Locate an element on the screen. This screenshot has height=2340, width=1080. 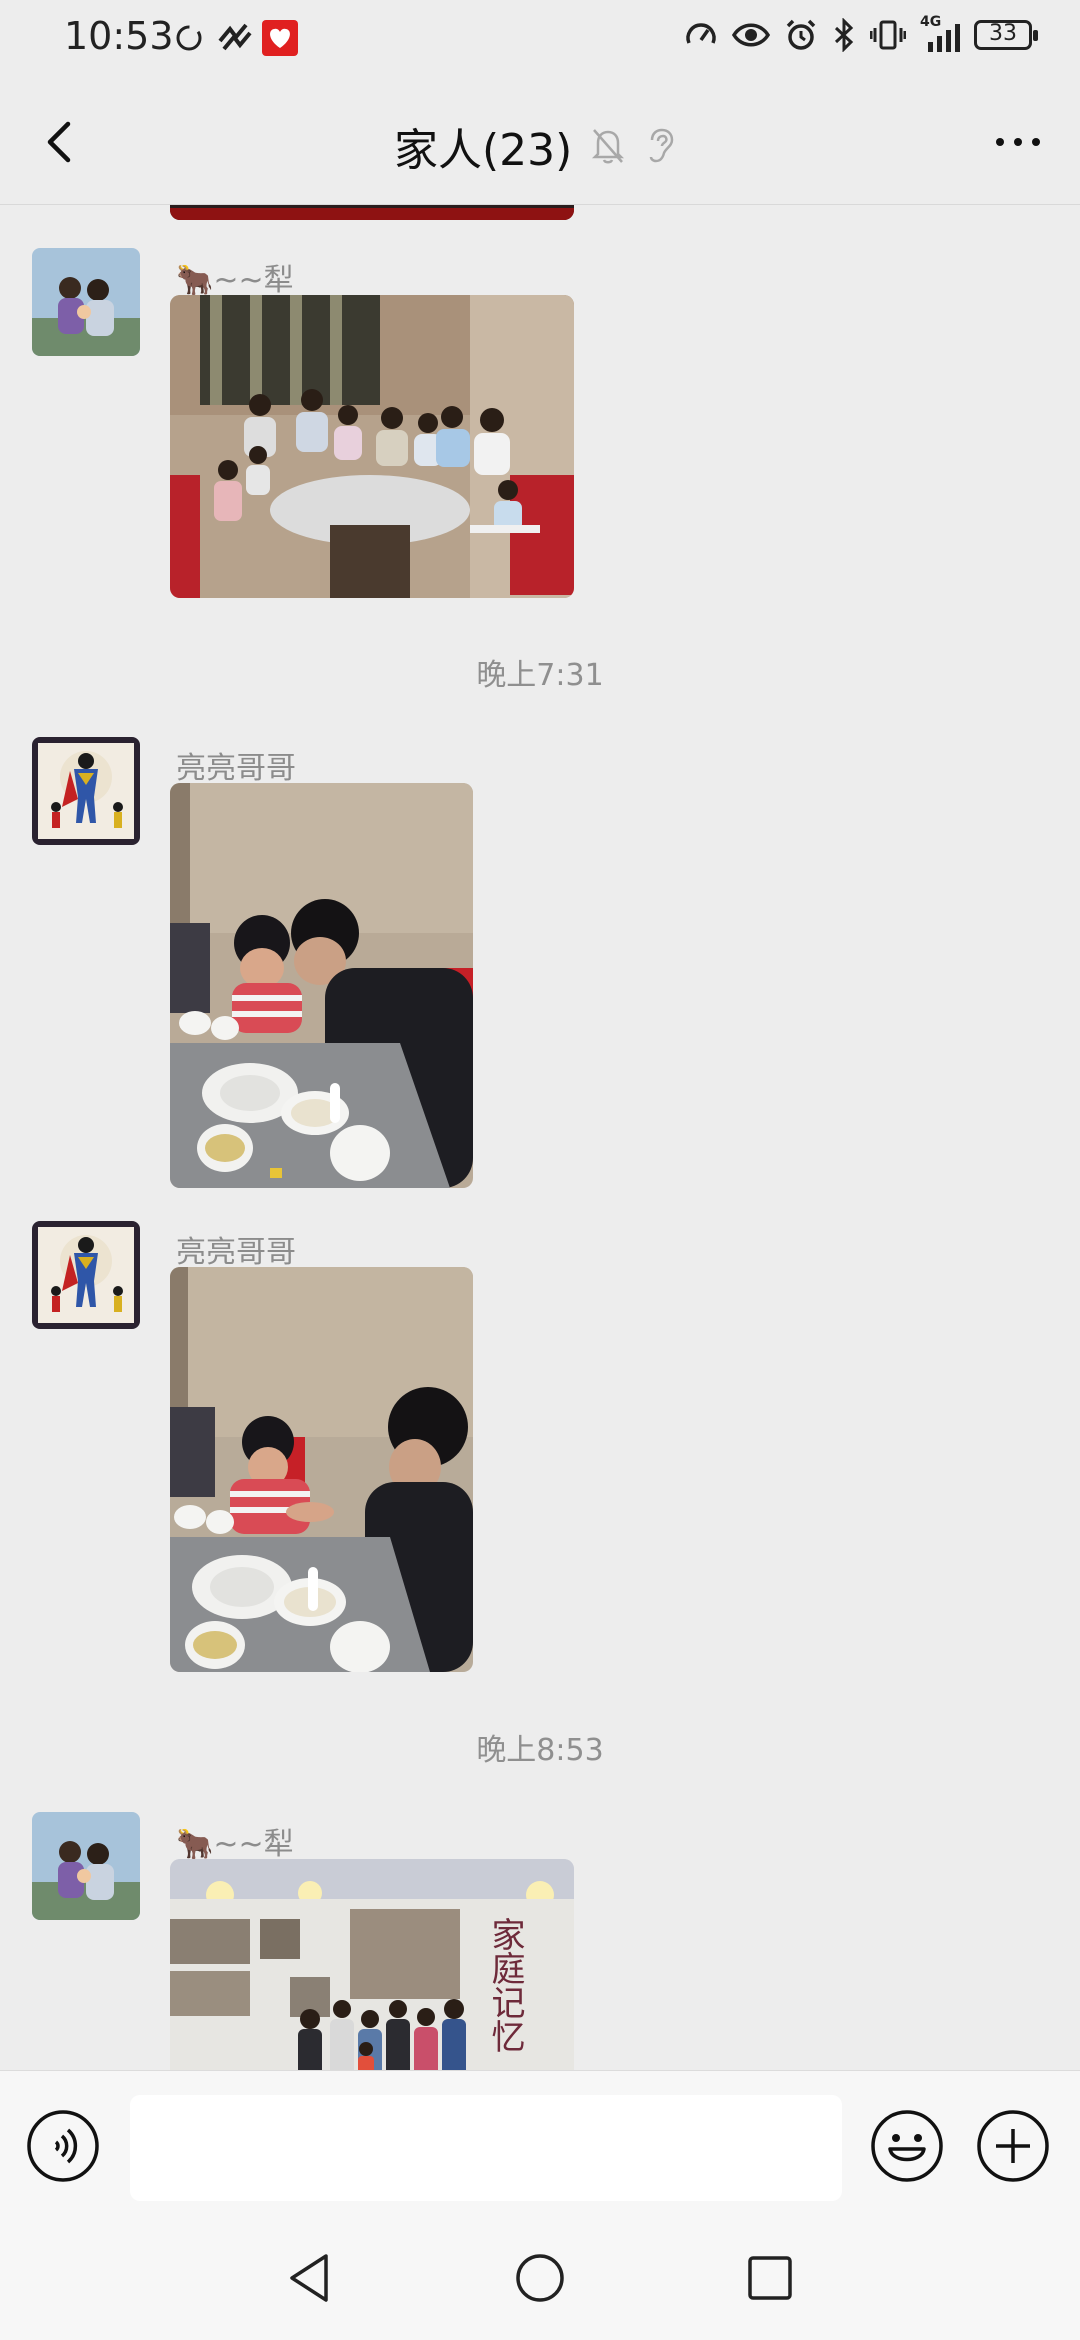
input-bar is located at coordinates (540, 2141).